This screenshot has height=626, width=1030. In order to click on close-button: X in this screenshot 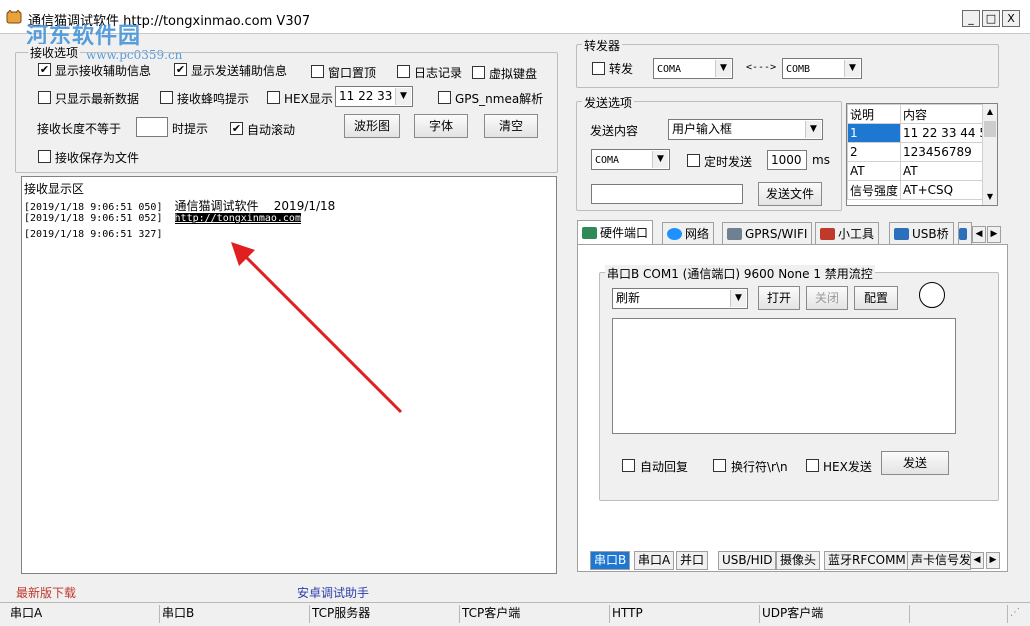, I will do `click(1011, 18)`.